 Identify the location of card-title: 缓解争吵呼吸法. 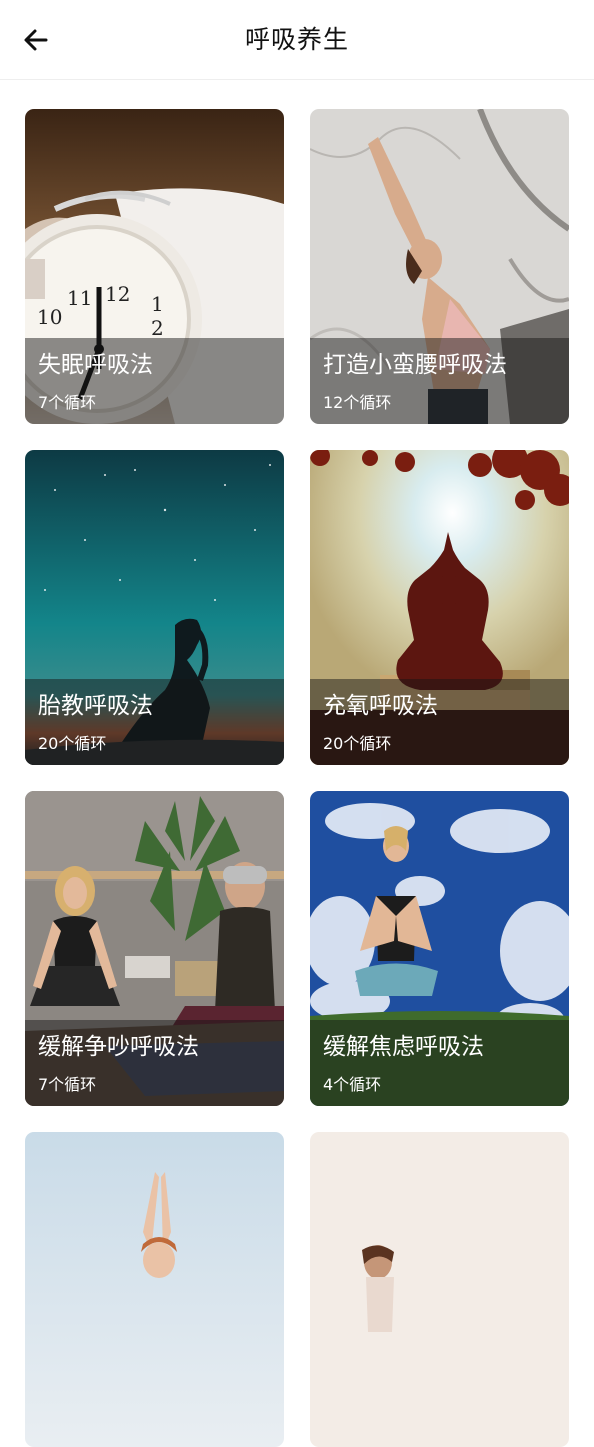
(118, 1047).